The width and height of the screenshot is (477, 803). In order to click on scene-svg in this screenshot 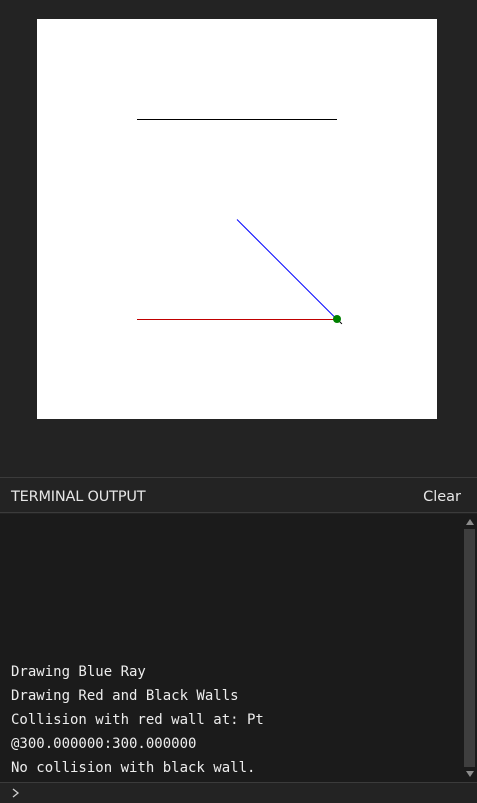, I will do `click(240, 222)`.